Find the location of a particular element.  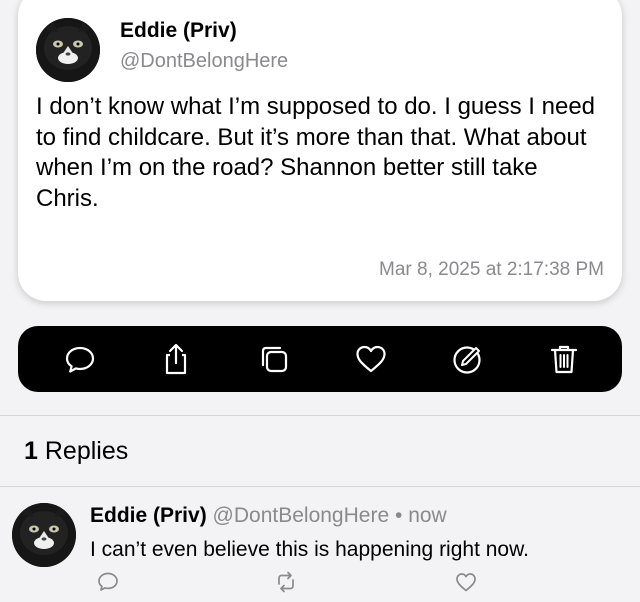

replies-count: 1 is located at coordinates (31, 451).